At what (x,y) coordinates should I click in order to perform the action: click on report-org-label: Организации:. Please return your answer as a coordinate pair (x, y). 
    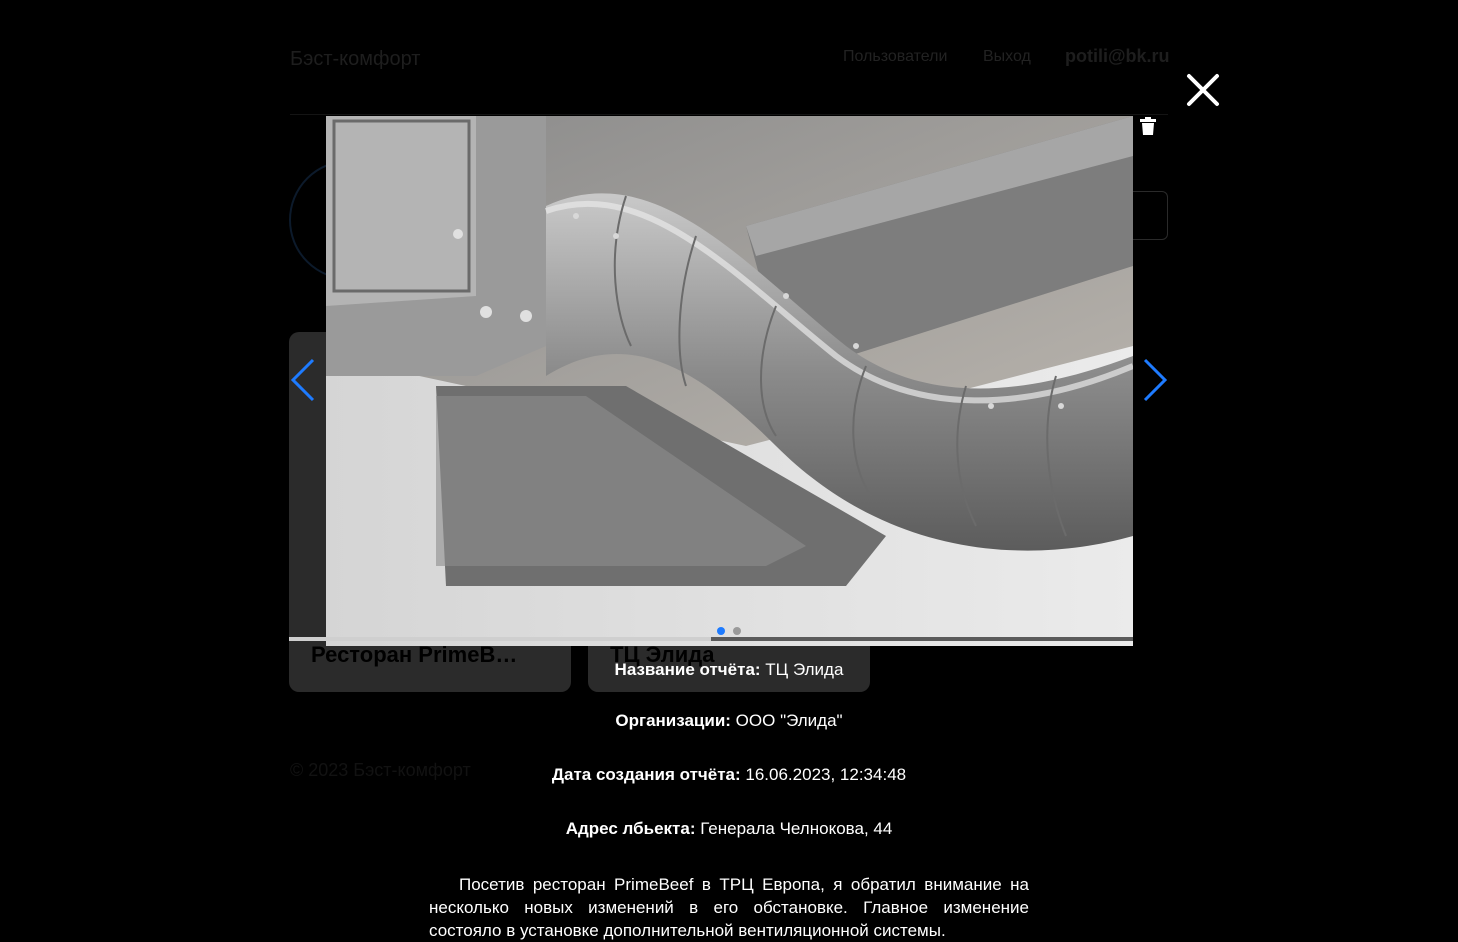
    Looking at the image, I should click on (673, 720).